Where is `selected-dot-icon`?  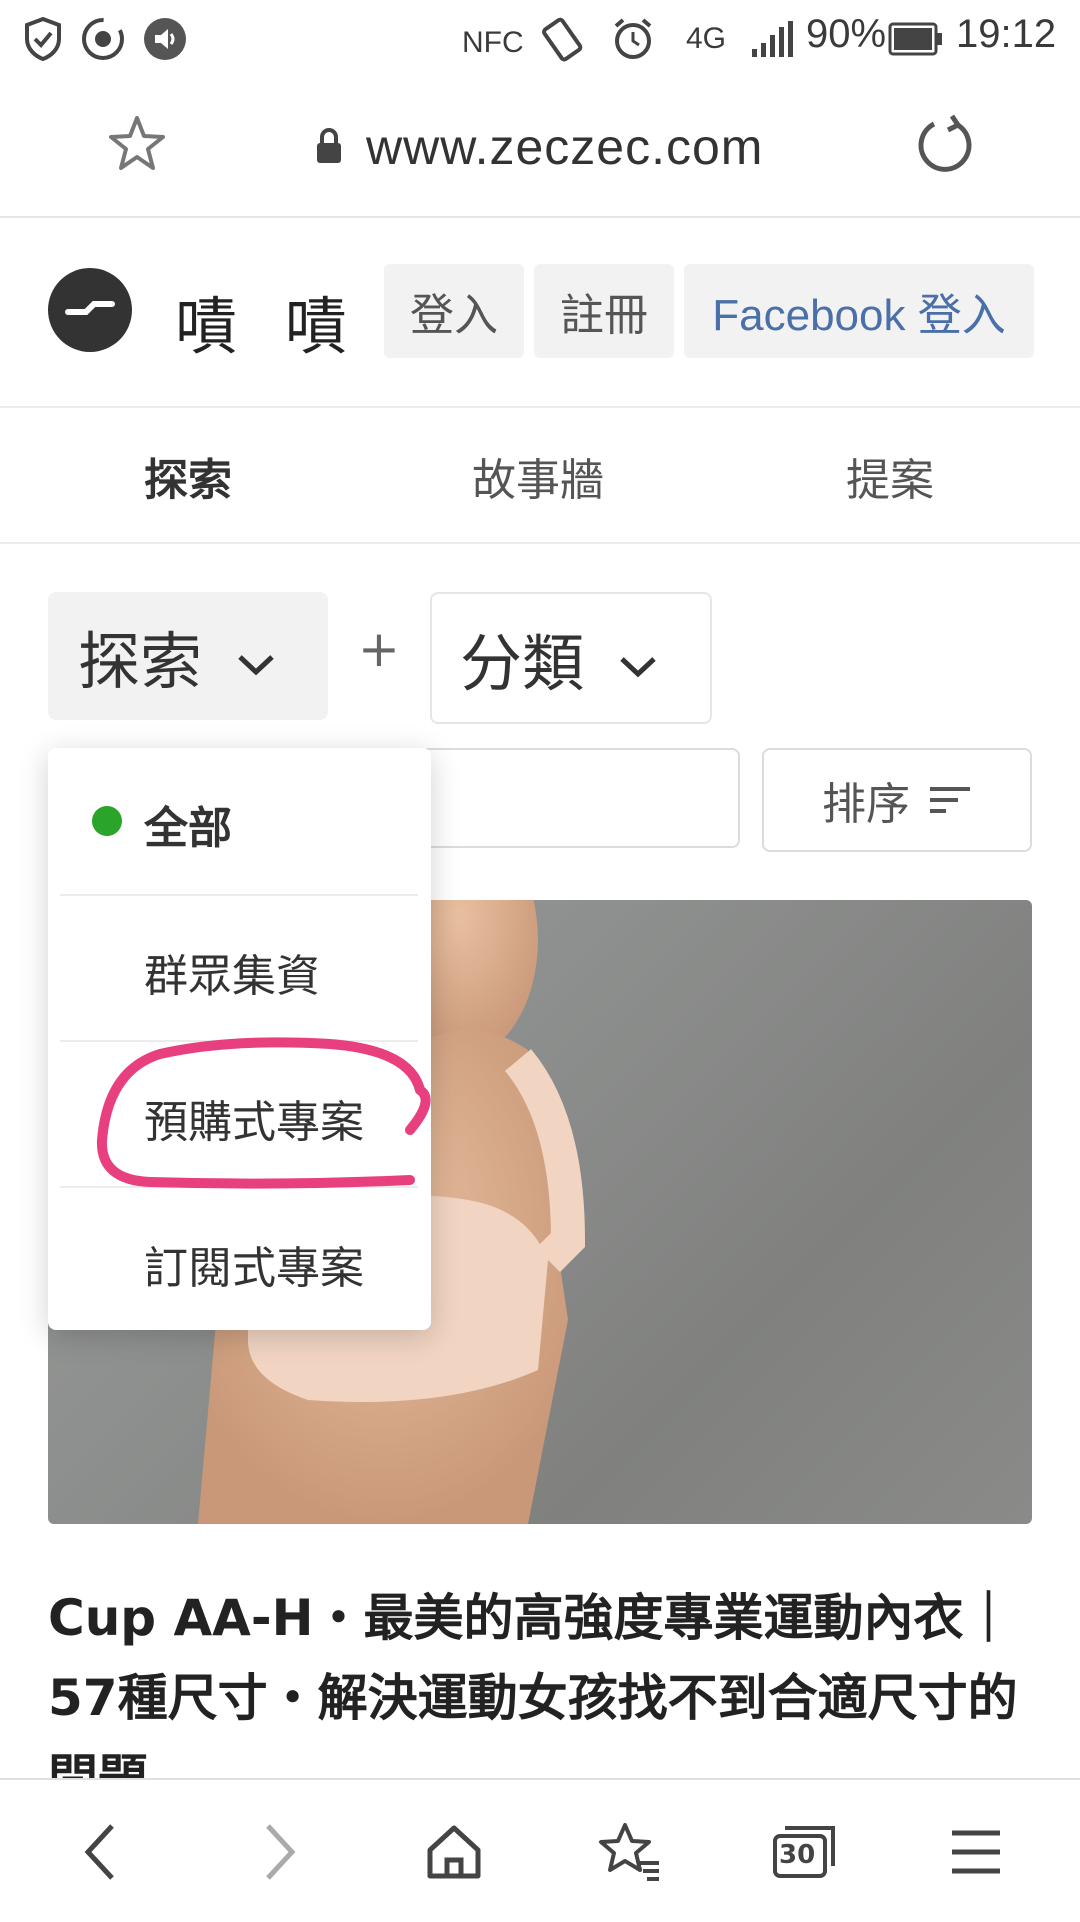
selected-dot-icon is located at coordinates (107, 821).